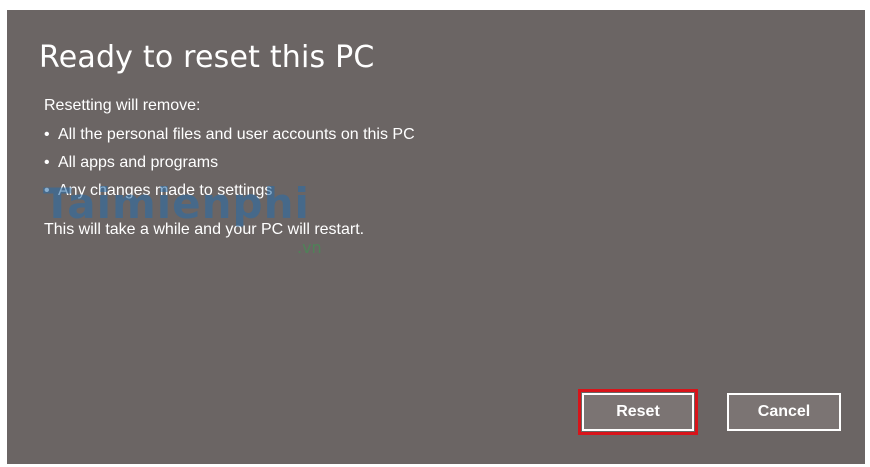 The height and width of the screenshot is (467, 870). Describe the element at coordinates (638, 412) in the screenshot. I see `reset-button: Reset` at that location.